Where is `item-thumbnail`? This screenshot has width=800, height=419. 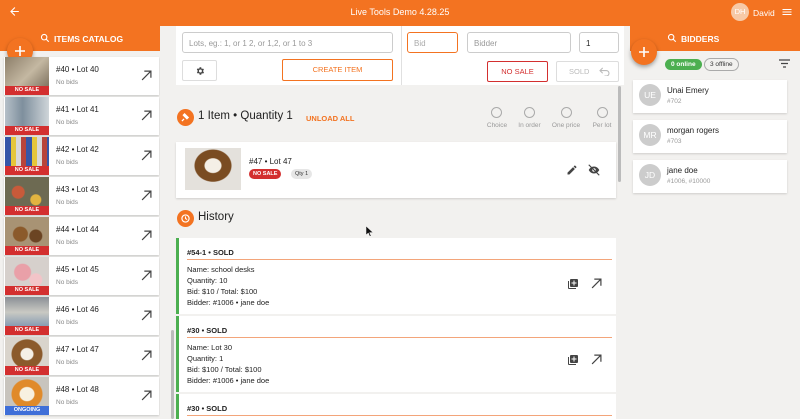
item-thumbnail is located at coordinates (213, 169).